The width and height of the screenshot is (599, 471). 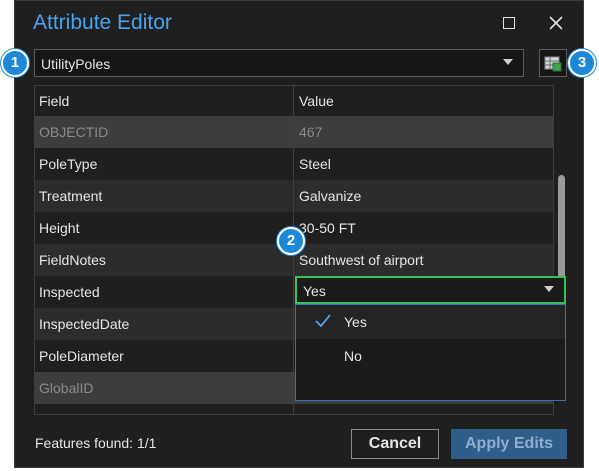 I want to click on grid-header: Field Value, so click(x=294, y=102).